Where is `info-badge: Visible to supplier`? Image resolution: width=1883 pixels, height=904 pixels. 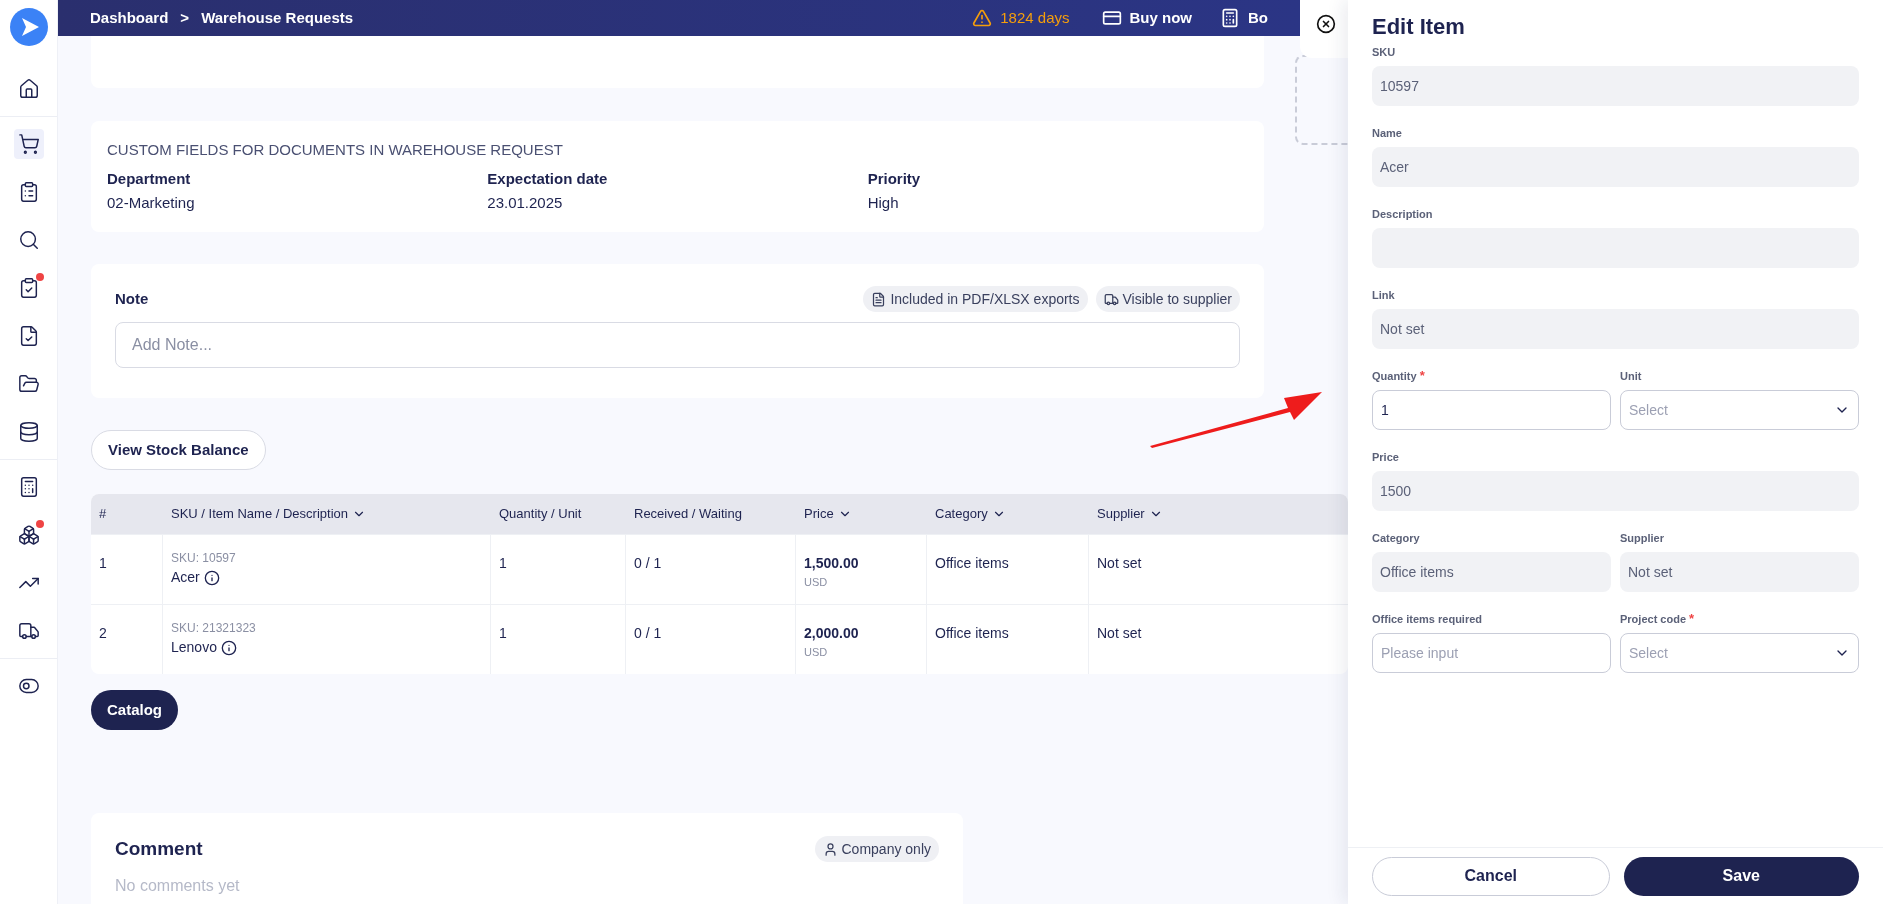
info-badge: Visible to supplier is located at coordinates (1167, 299).